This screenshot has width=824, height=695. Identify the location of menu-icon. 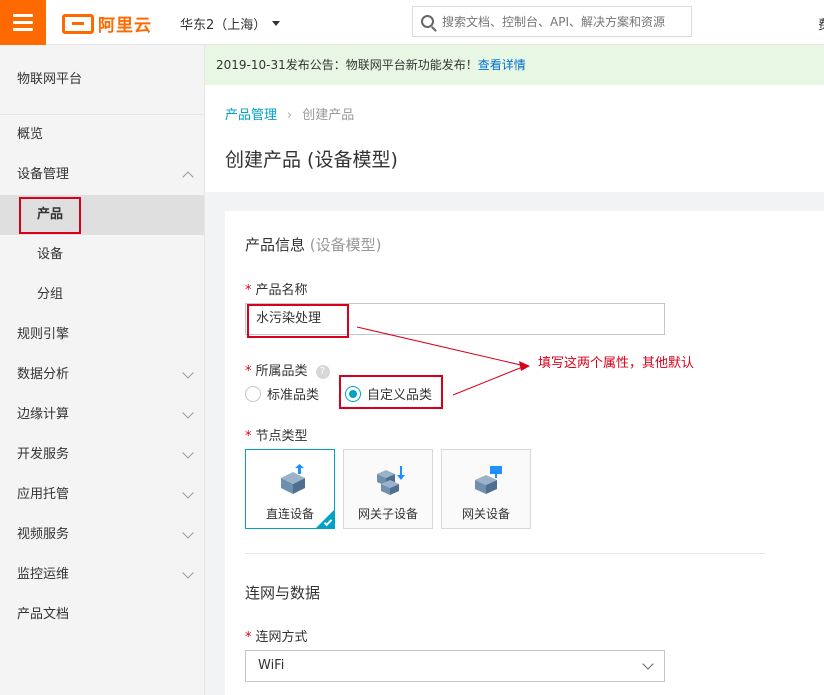
(23, 22).